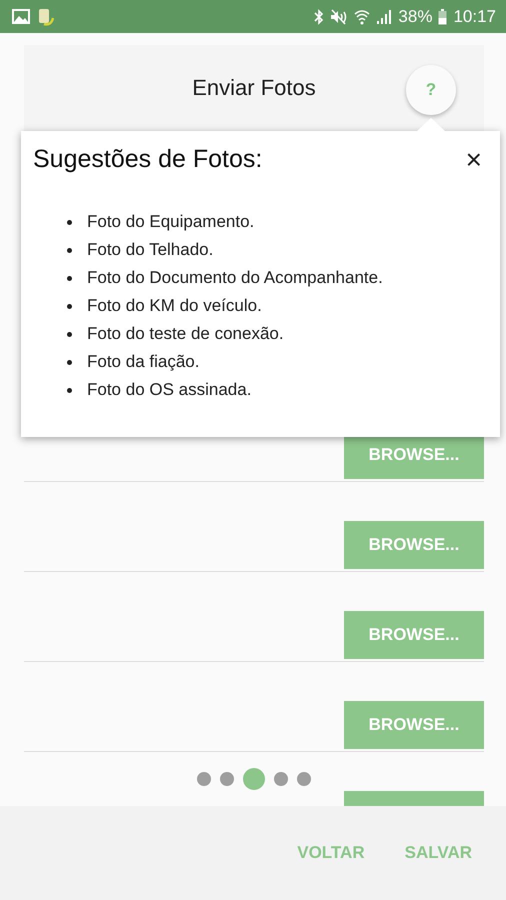 Image resolution: width=506 pixels, height=900 pixels. Describe the element at coordinates (474, 16) in the screenshot. I see `clock: 10:17` at that location.